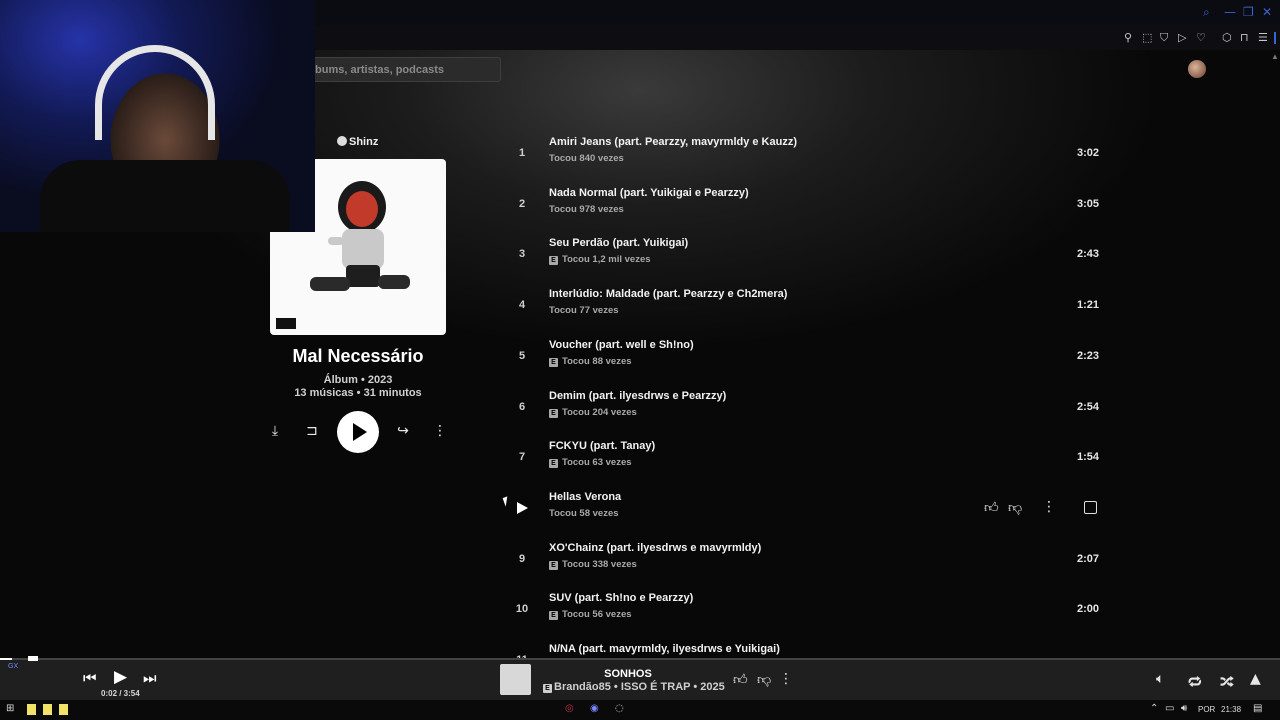  Describe the element at coordinates (1182, 37) in the screenshot. I see `play-outline-icon: ▷` at that location.